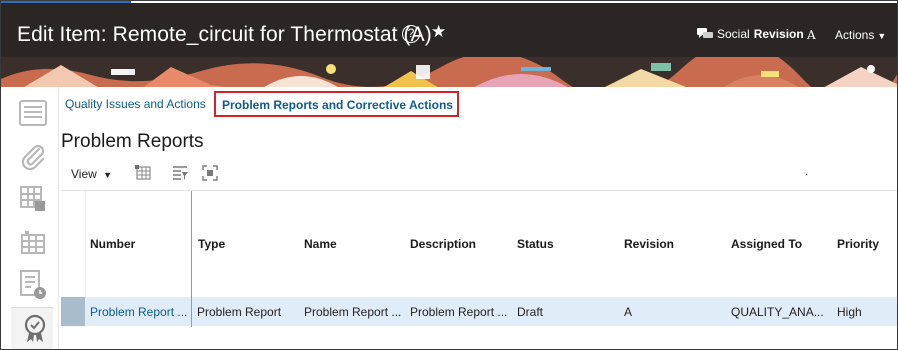 The width and height of the screenshot is (898, 350). I want to click on column-header-name: Name, so click(320, 244).